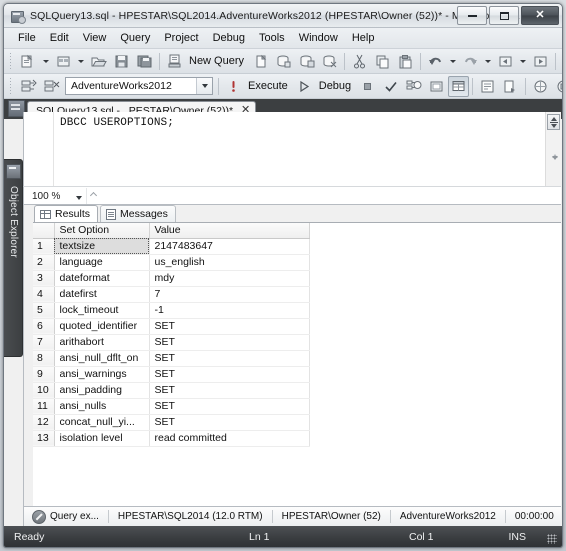 This screenshot has height=551, width=566. What do you see at coordinates (472, 15) in the screenshot?
I see `minimize-button` at bounding box center [472, 15].